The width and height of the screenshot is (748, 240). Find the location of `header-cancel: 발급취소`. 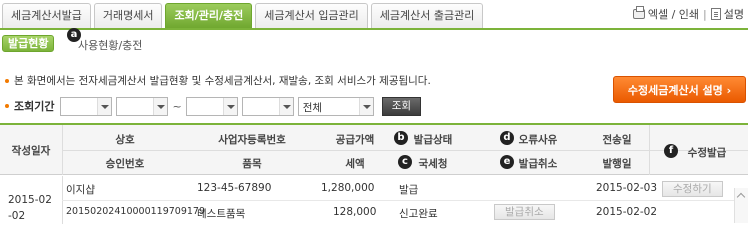

header-cancel: 발급취소 is located at coordinates (538, 164).